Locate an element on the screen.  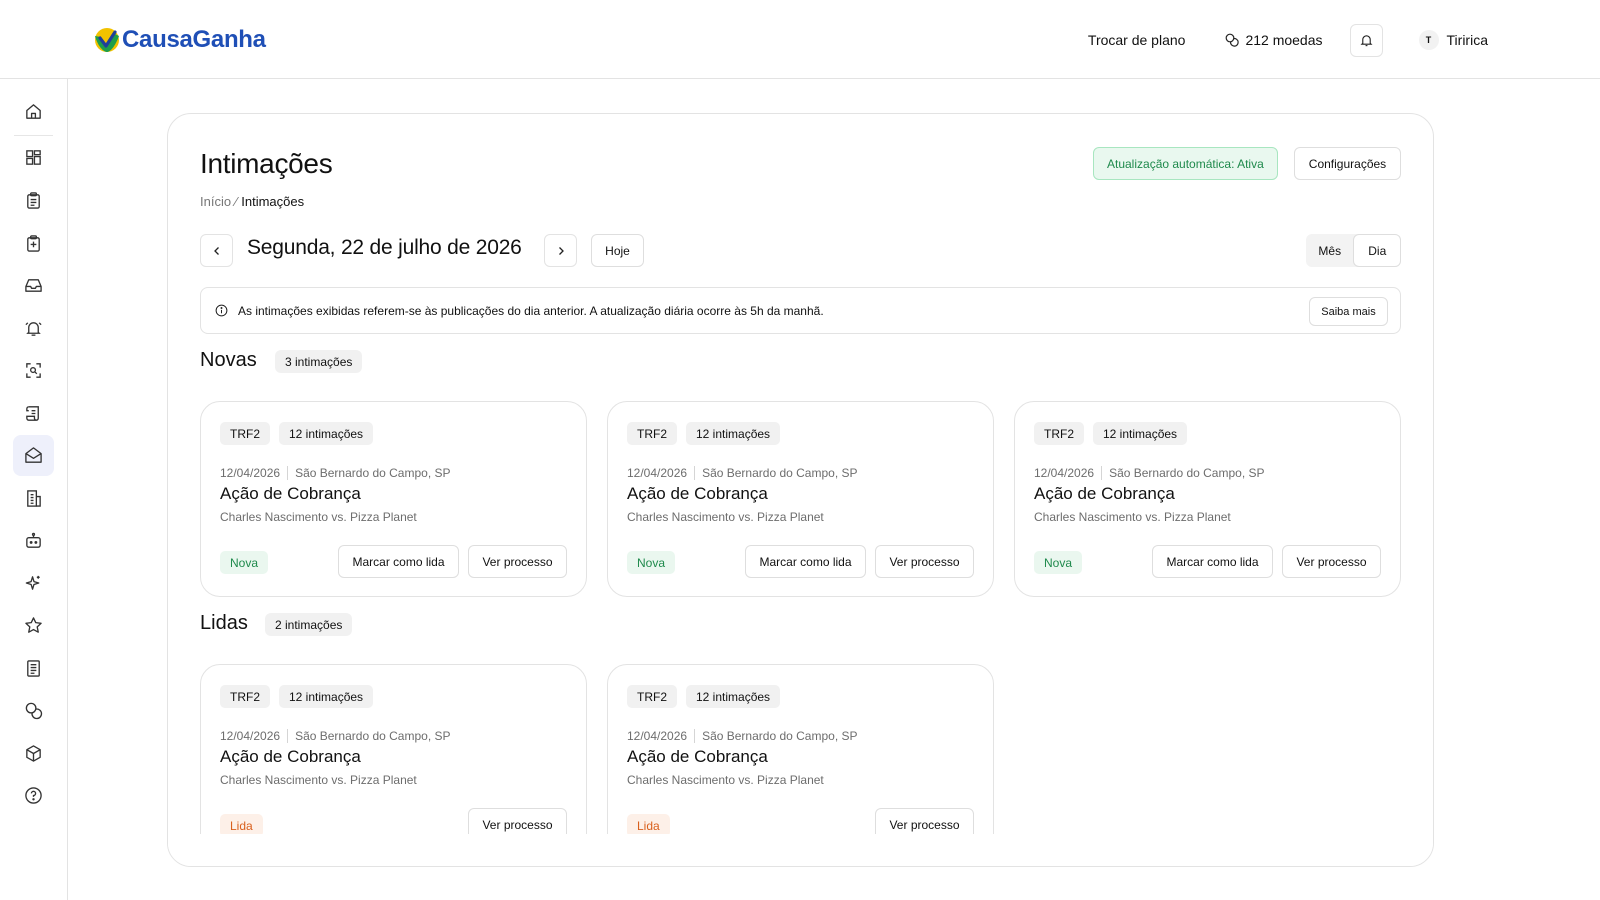
sidebar-item-inbox is located at coordinates (33, 285).